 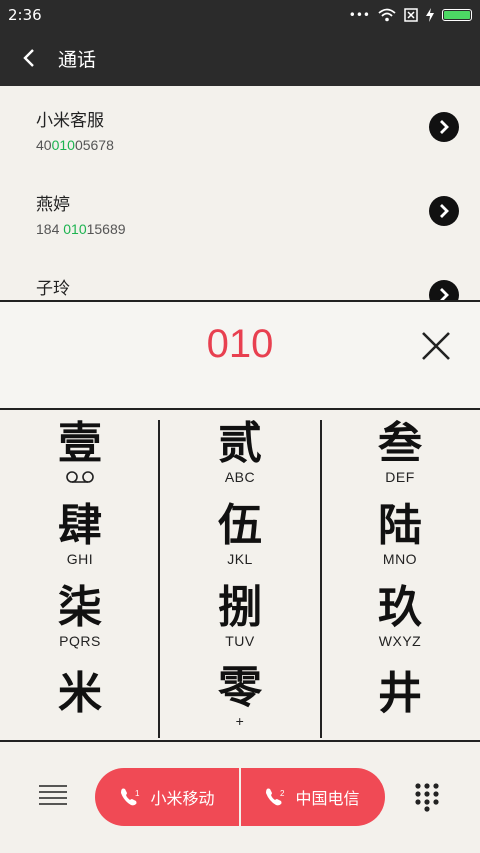 What do you see at coordinates (70, 121) in the screenshot?
I see `contact-name: 小米客服` at bounding box center [70, 121].